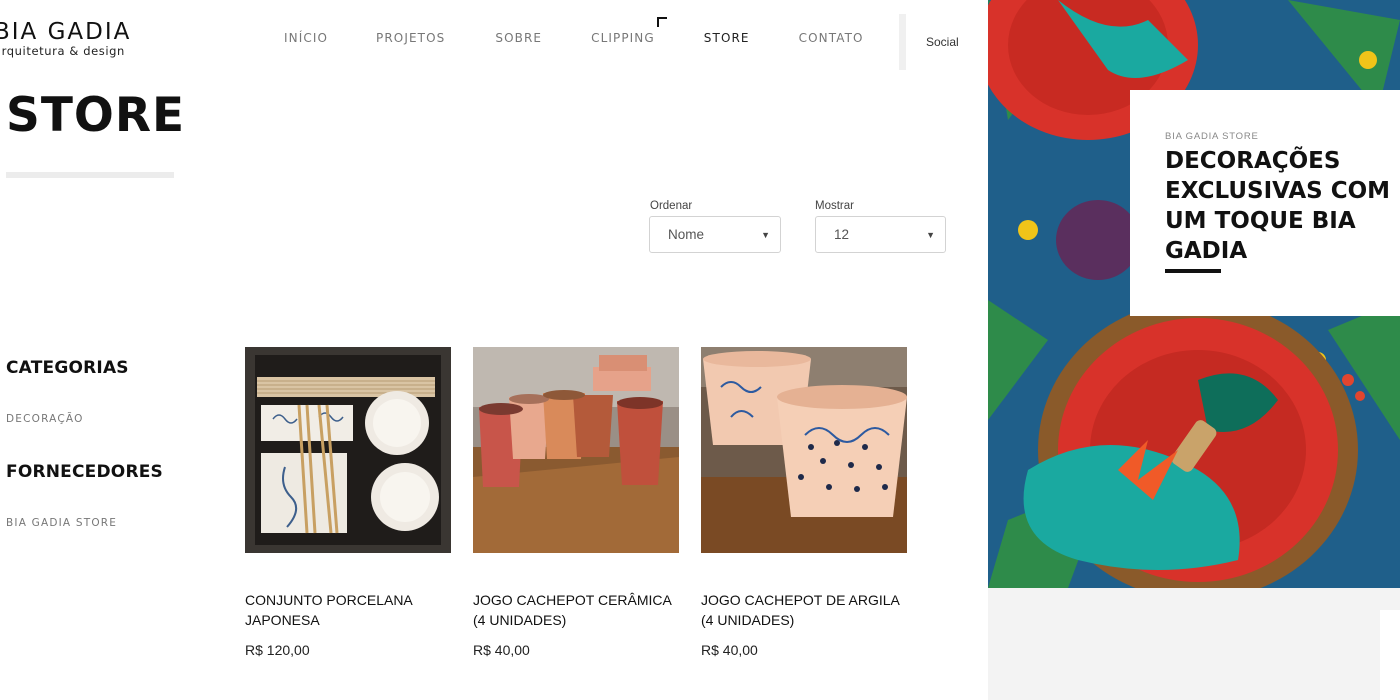  I want to click on promo-kicker: BIA GADIA STORE, so click(1212, 136).